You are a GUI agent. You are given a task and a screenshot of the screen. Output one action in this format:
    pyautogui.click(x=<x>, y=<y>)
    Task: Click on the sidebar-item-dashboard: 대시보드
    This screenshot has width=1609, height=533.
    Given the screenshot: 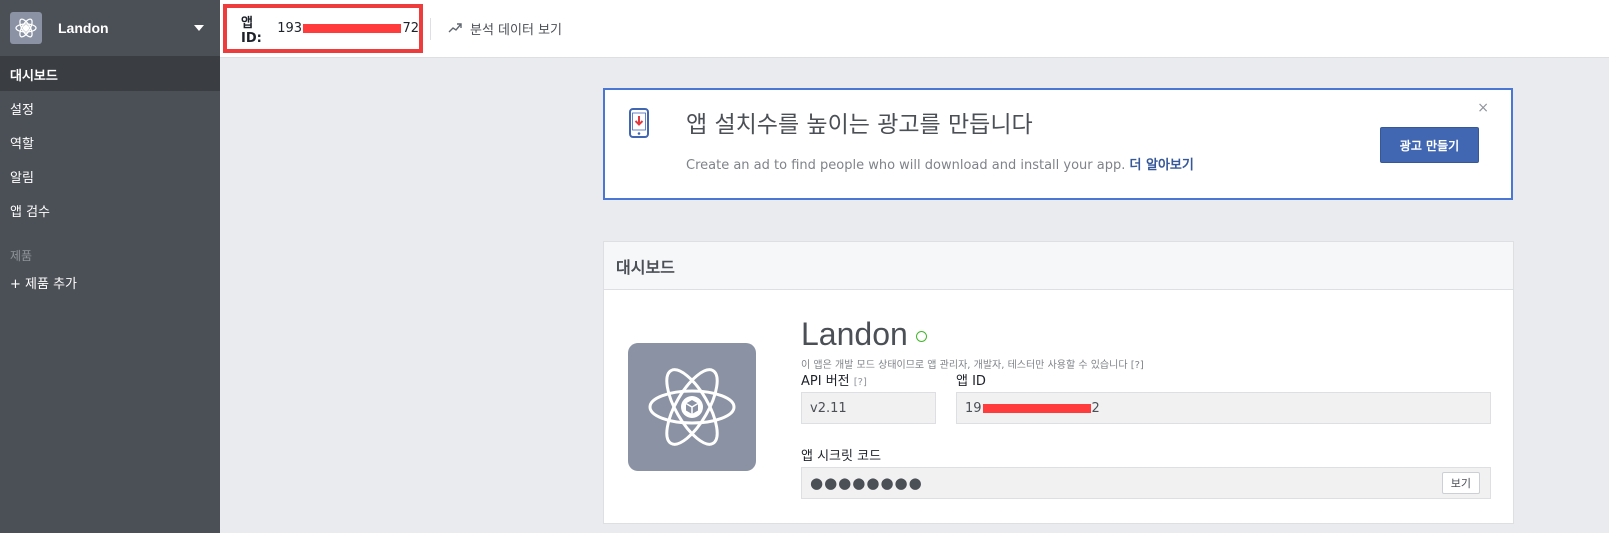 What is the action you would take?
    pyautogui.click(x=110, y=74)
    